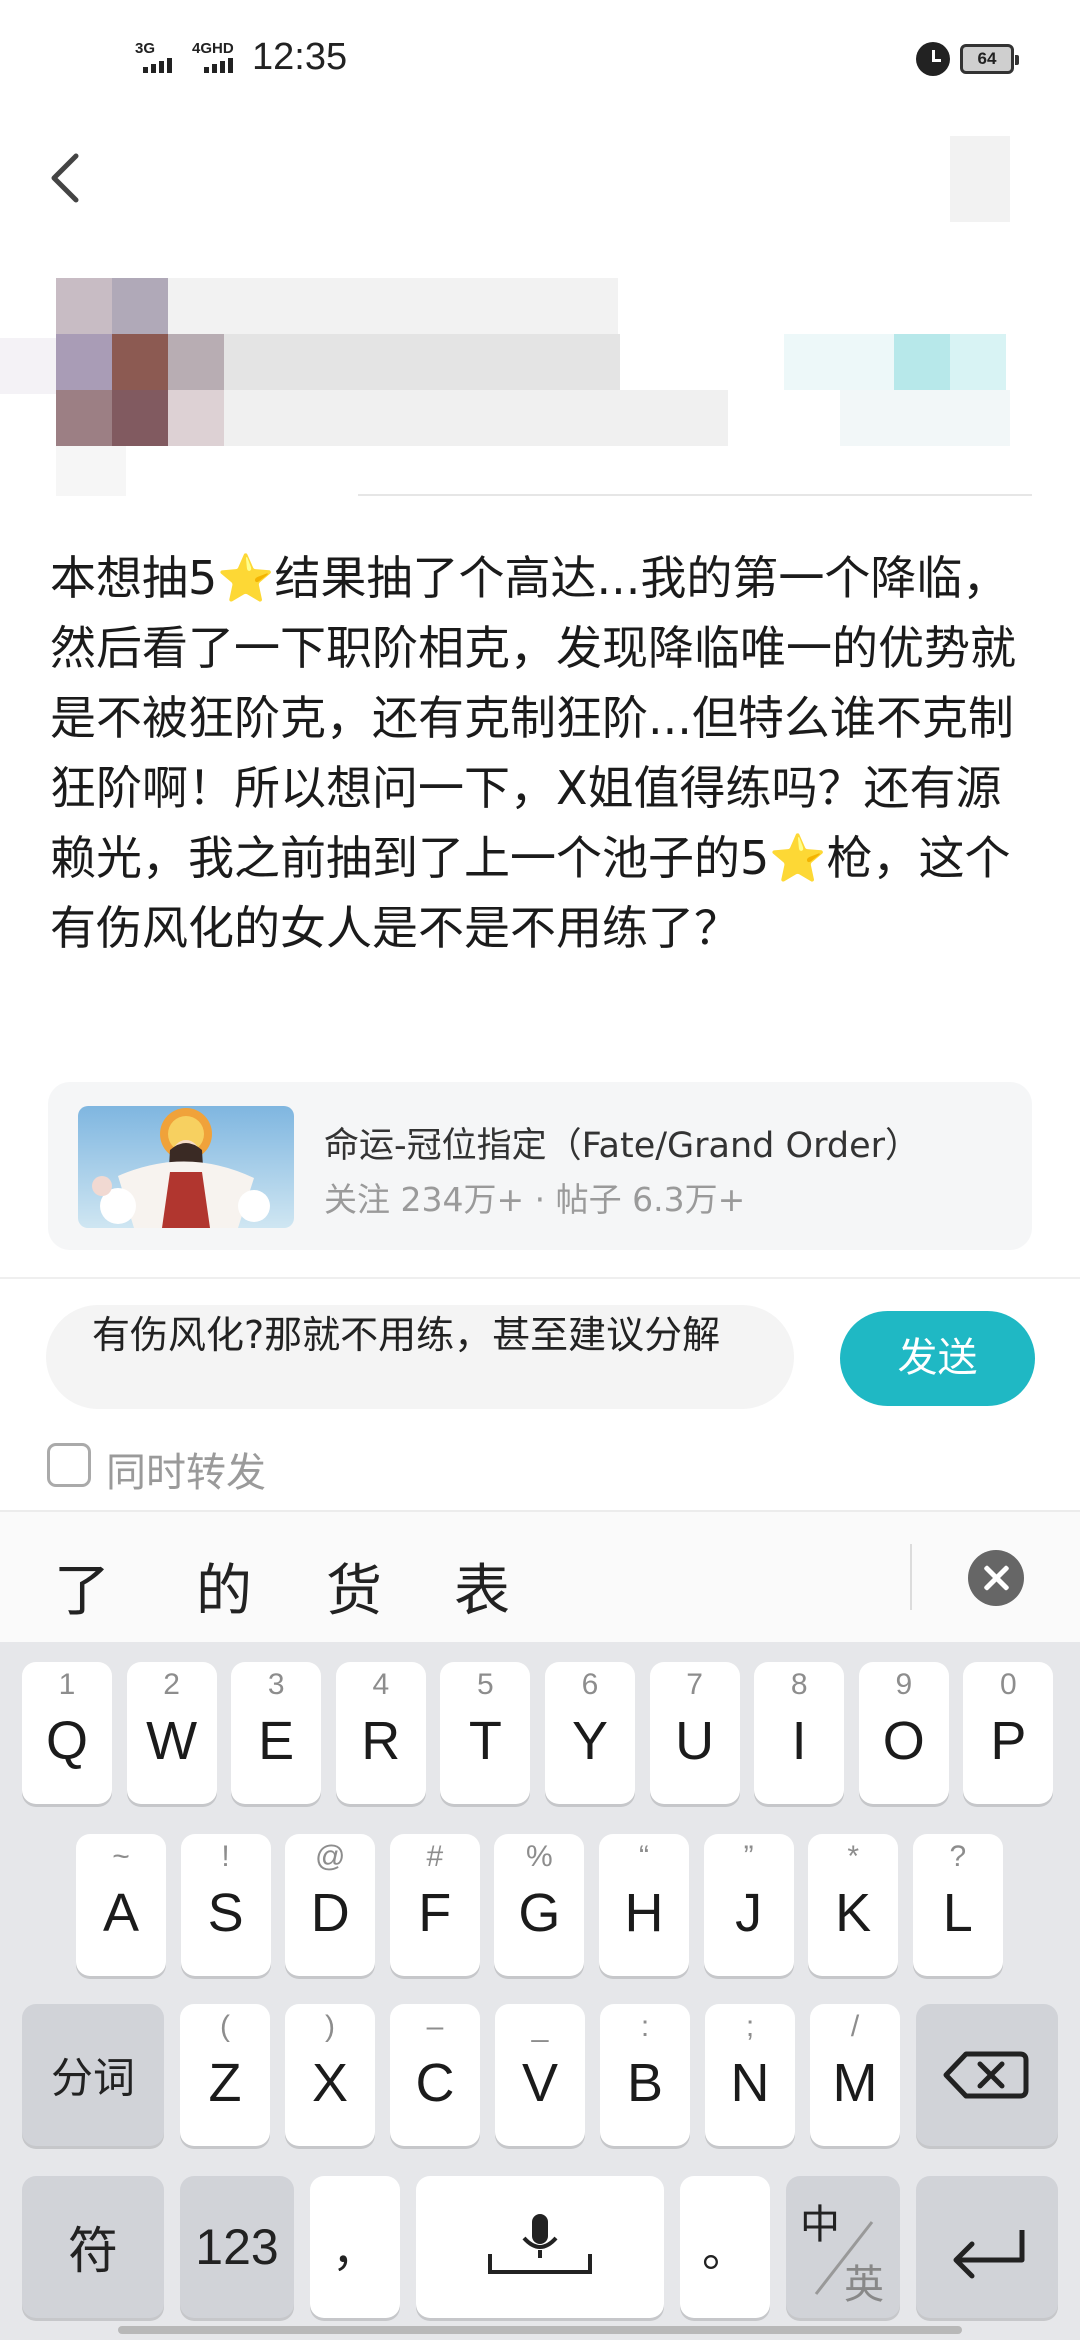 This screenshot has height=2340, width=1080. I want to click on key-hint: 7, so click(694, 1684).